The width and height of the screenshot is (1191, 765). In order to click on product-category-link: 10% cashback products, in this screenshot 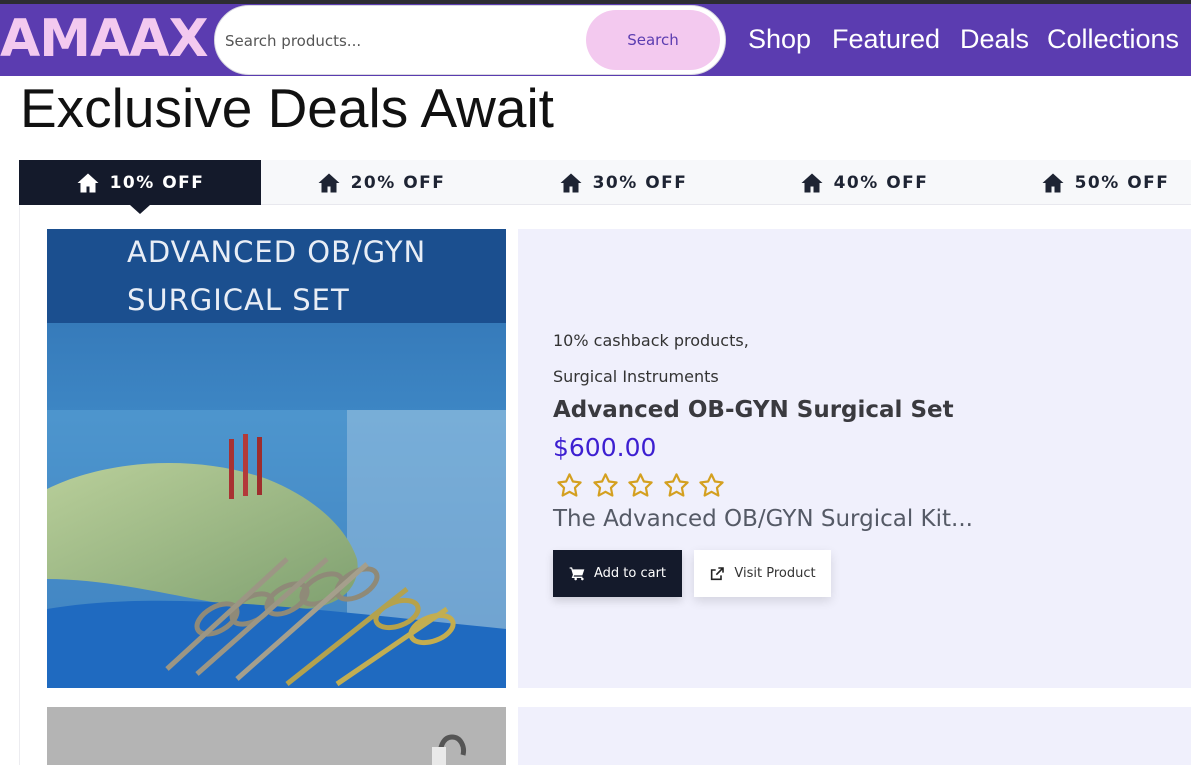, I will do `click(651, 340)`.